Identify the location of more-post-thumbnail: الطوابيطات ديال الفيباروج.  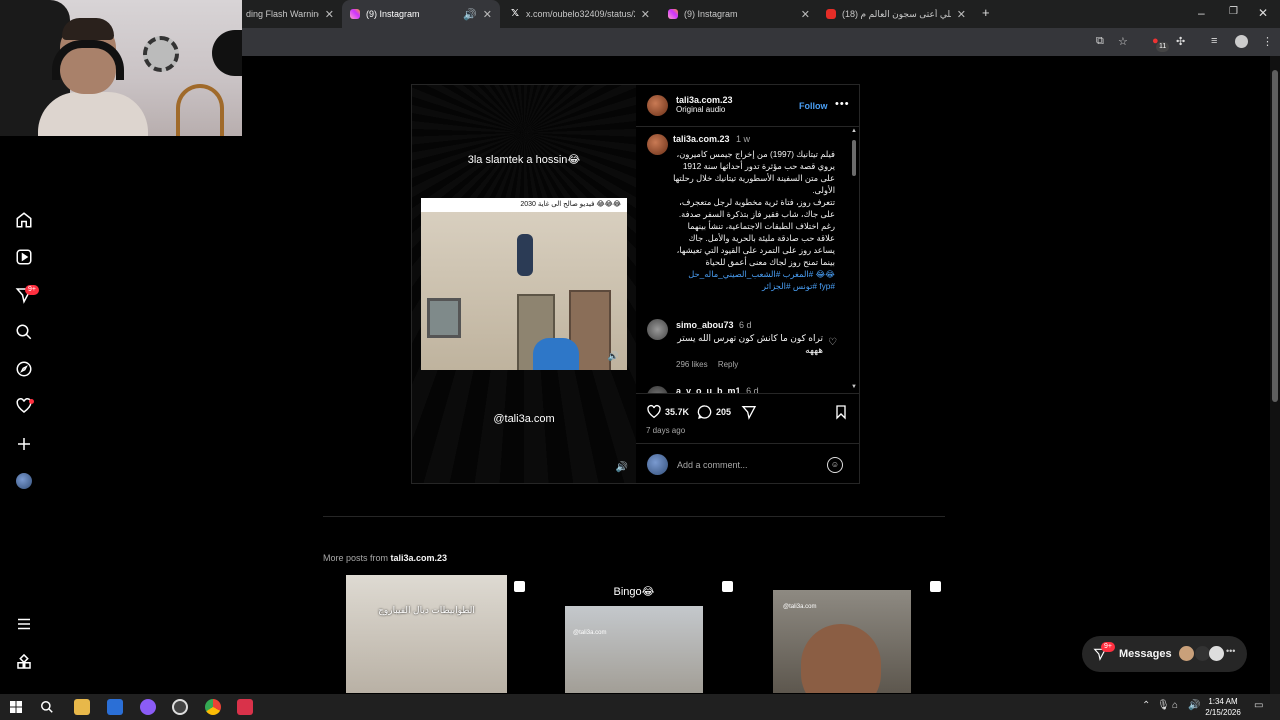
(426, 634).